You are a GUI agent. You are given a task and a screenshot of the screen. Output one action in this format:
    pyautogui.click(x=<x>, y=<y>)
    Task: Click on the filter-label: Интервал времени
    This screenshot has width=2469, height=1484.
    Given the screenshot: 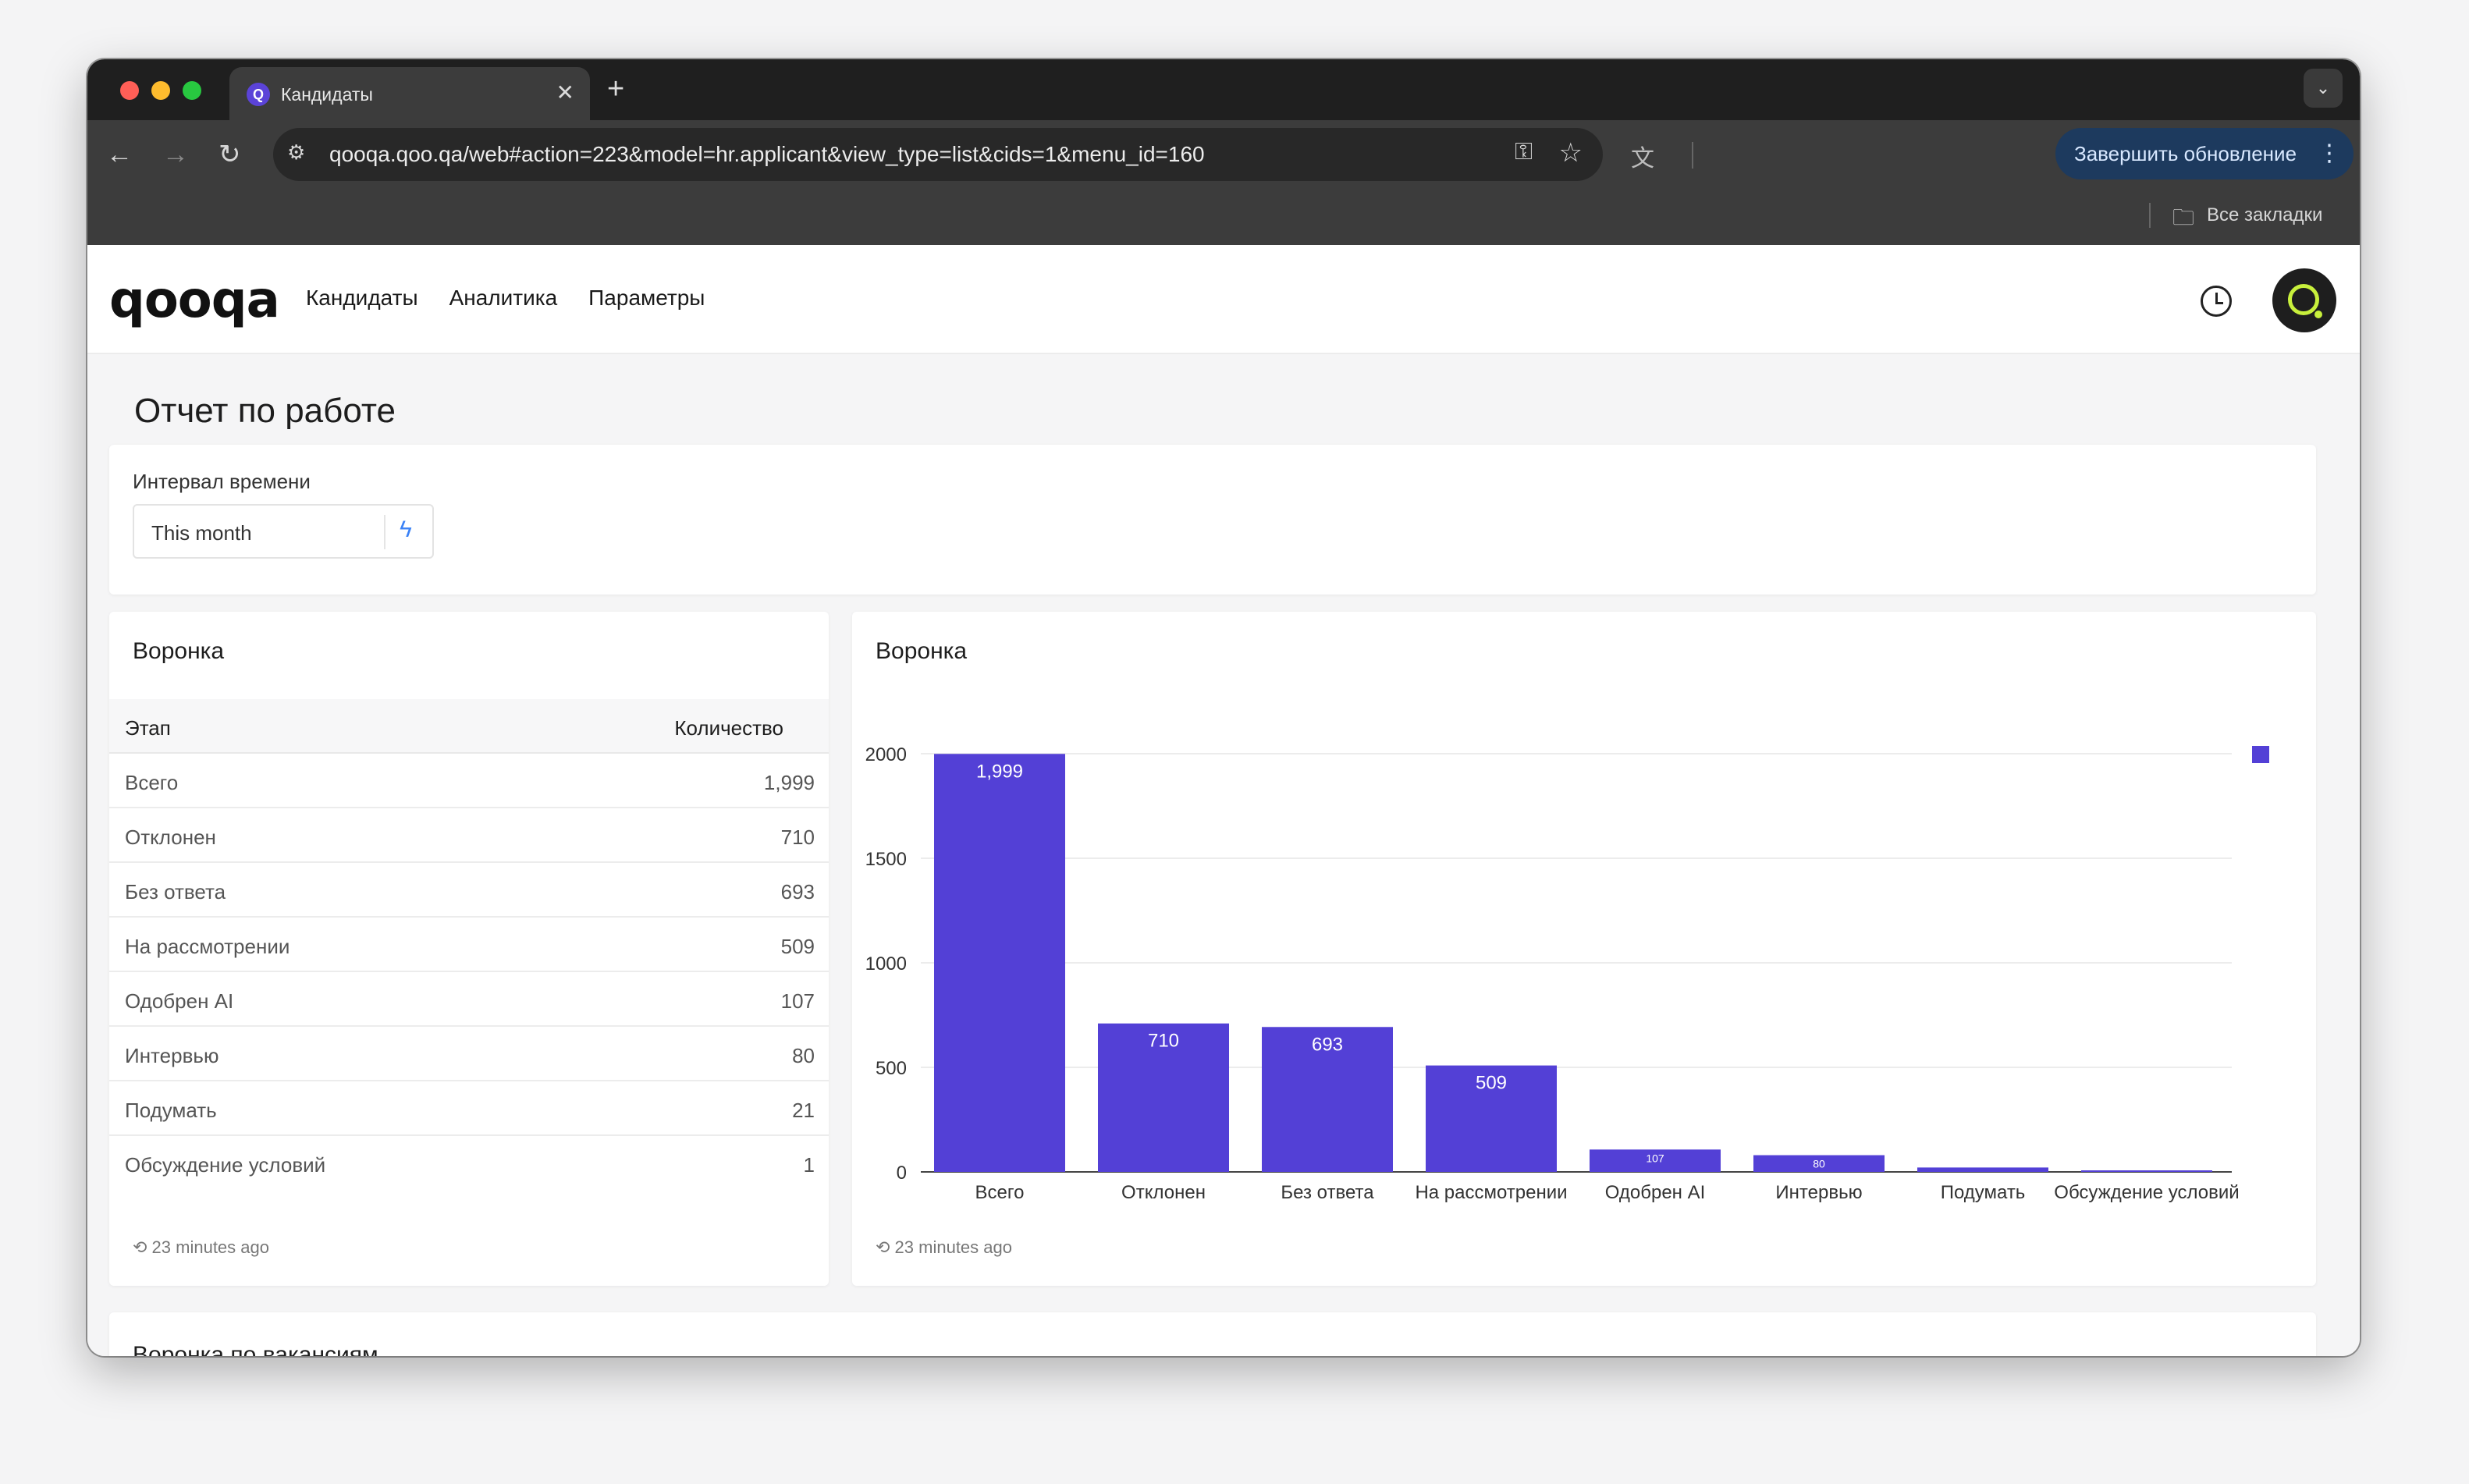 What is the action you would take?
    pyautogui.click(x=222, y=482)
    